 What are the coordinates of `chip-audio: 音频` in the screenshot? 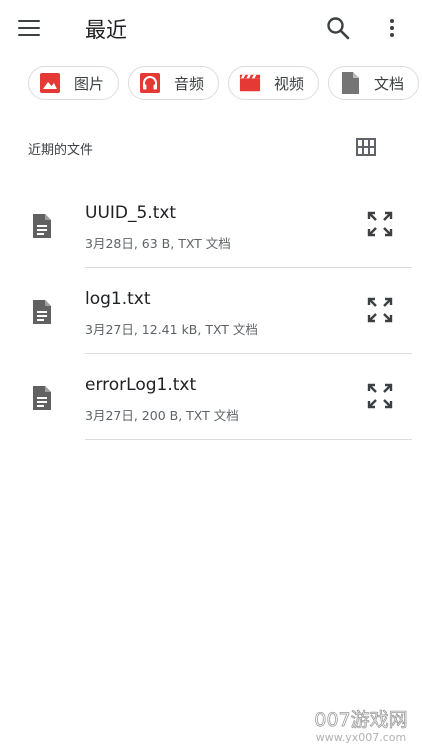 It's located at (174, 83).